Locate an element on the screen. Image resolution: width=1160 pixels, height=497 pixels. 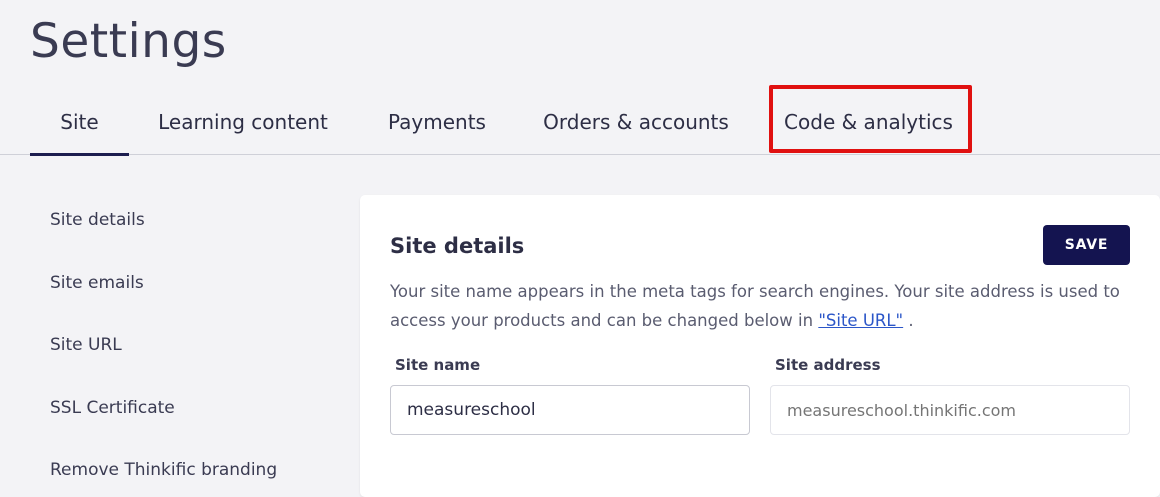
sidenav-item-remove-branding: Remove Thinkific branding is located at coordinates (163, 470).